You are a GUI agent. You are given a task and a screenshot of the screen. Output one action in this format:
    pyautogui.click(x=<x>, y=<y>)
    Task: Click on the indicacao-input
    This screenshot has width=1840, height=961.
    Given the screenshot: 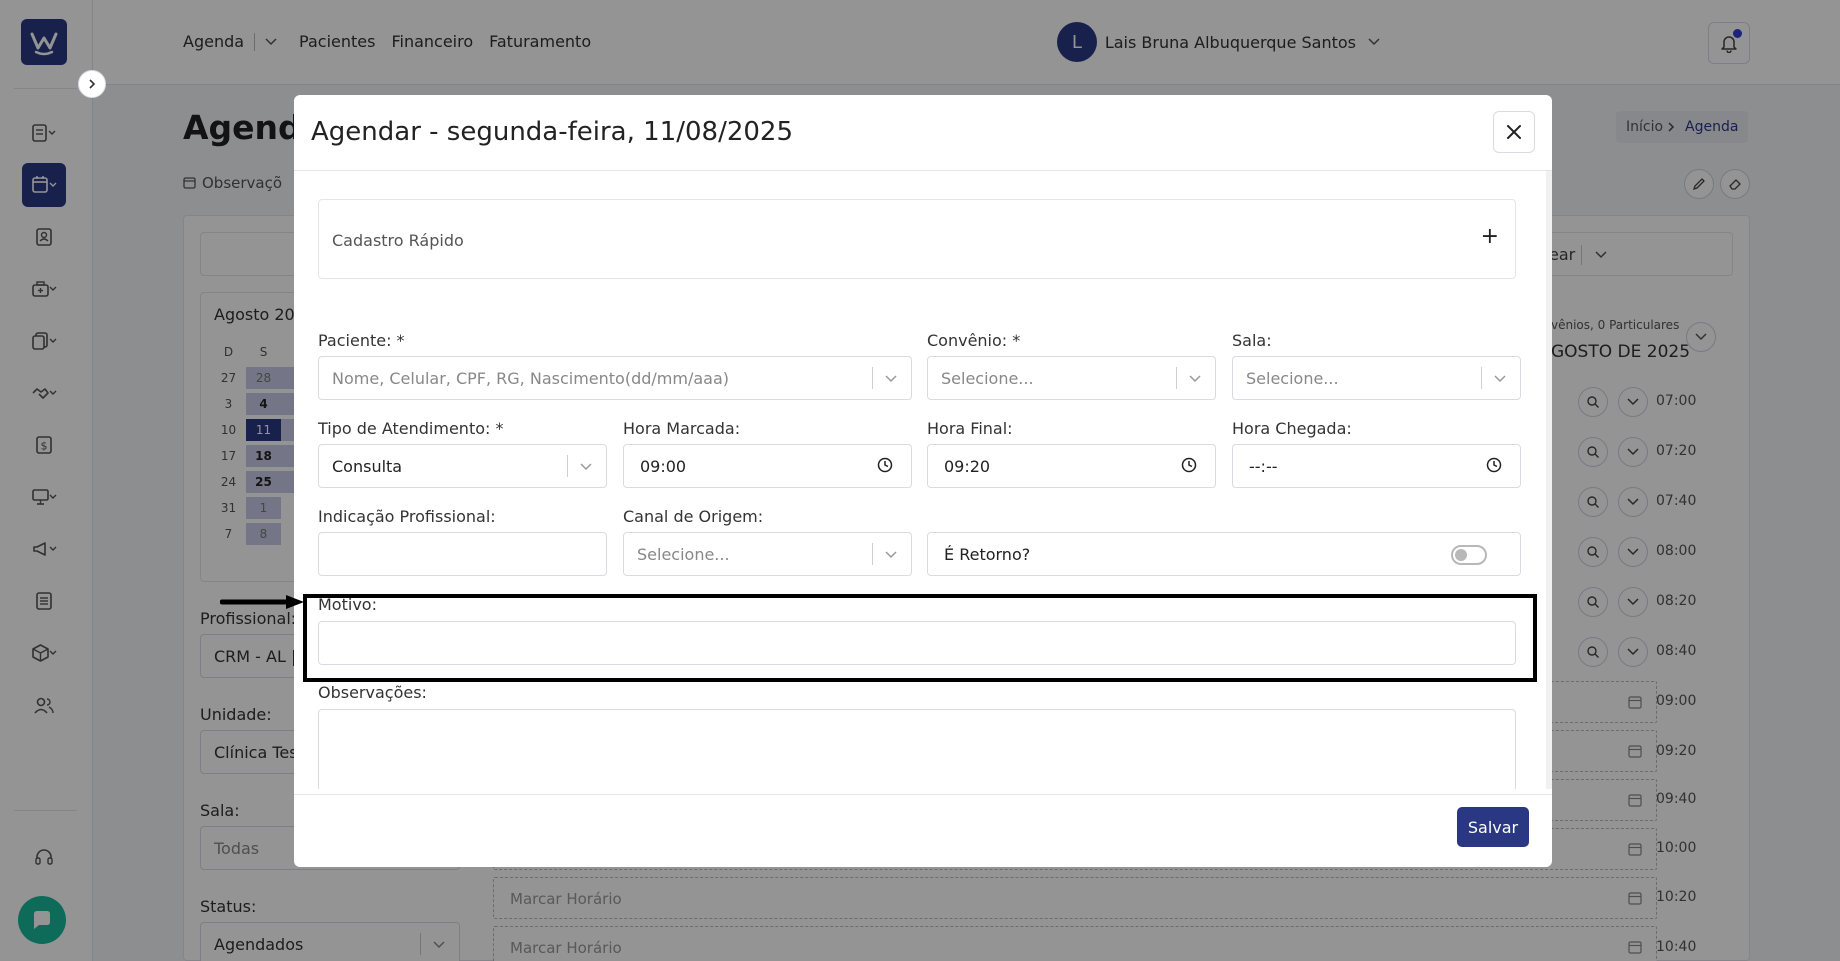 What is the action you would take?
    pyautogui.click(x=462, y=554)
    